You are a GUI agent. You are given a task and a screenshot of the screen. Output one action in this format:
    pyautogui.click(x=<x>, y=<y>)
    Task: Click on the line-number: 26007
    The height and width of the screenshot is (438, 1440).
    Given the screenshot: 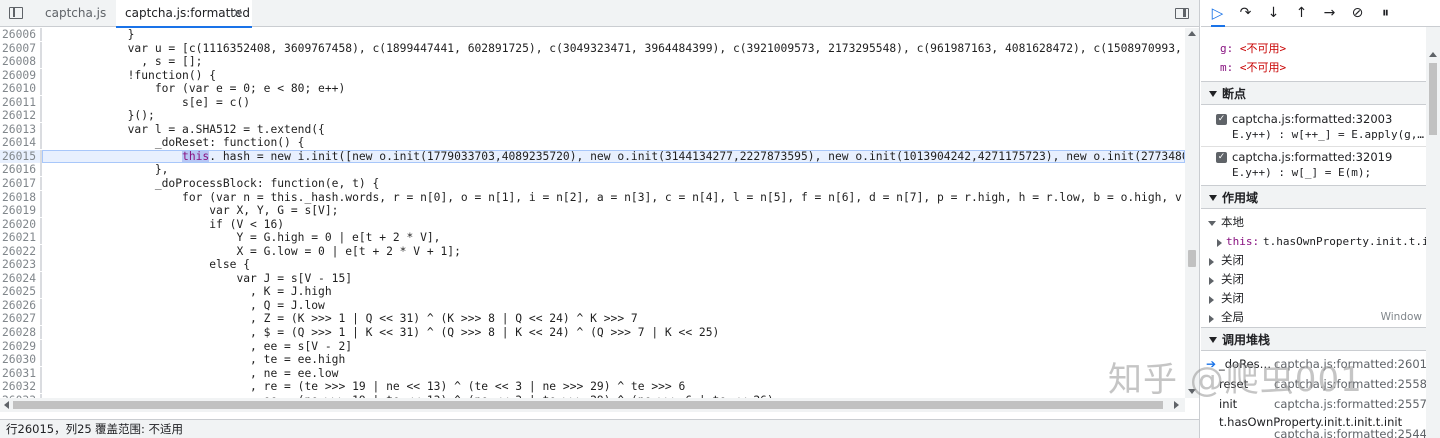 What is the action you would take?
    pyautogui.click(x=20, y=49)
    